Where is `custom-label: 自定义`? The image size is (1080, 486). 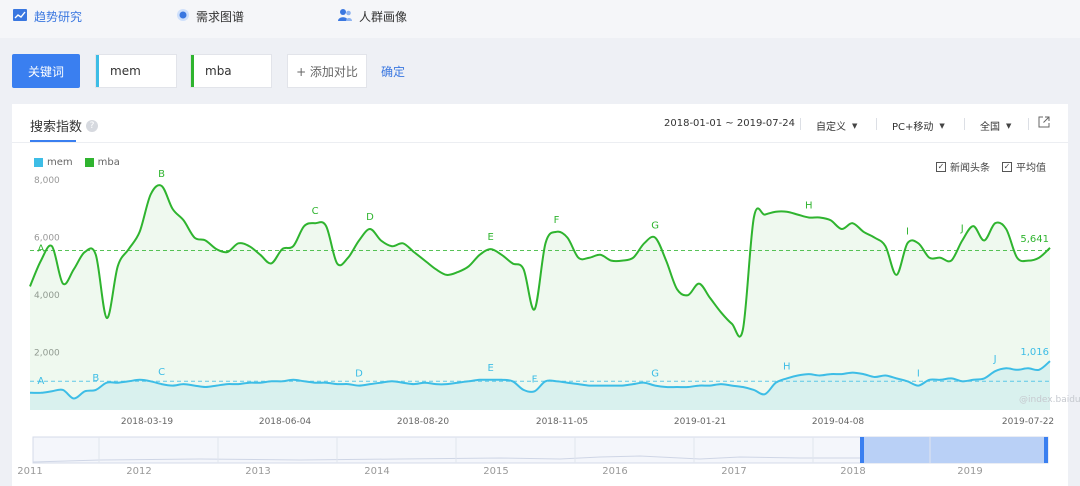 custom-label: 自定义 is located at coordinates (831, 127).